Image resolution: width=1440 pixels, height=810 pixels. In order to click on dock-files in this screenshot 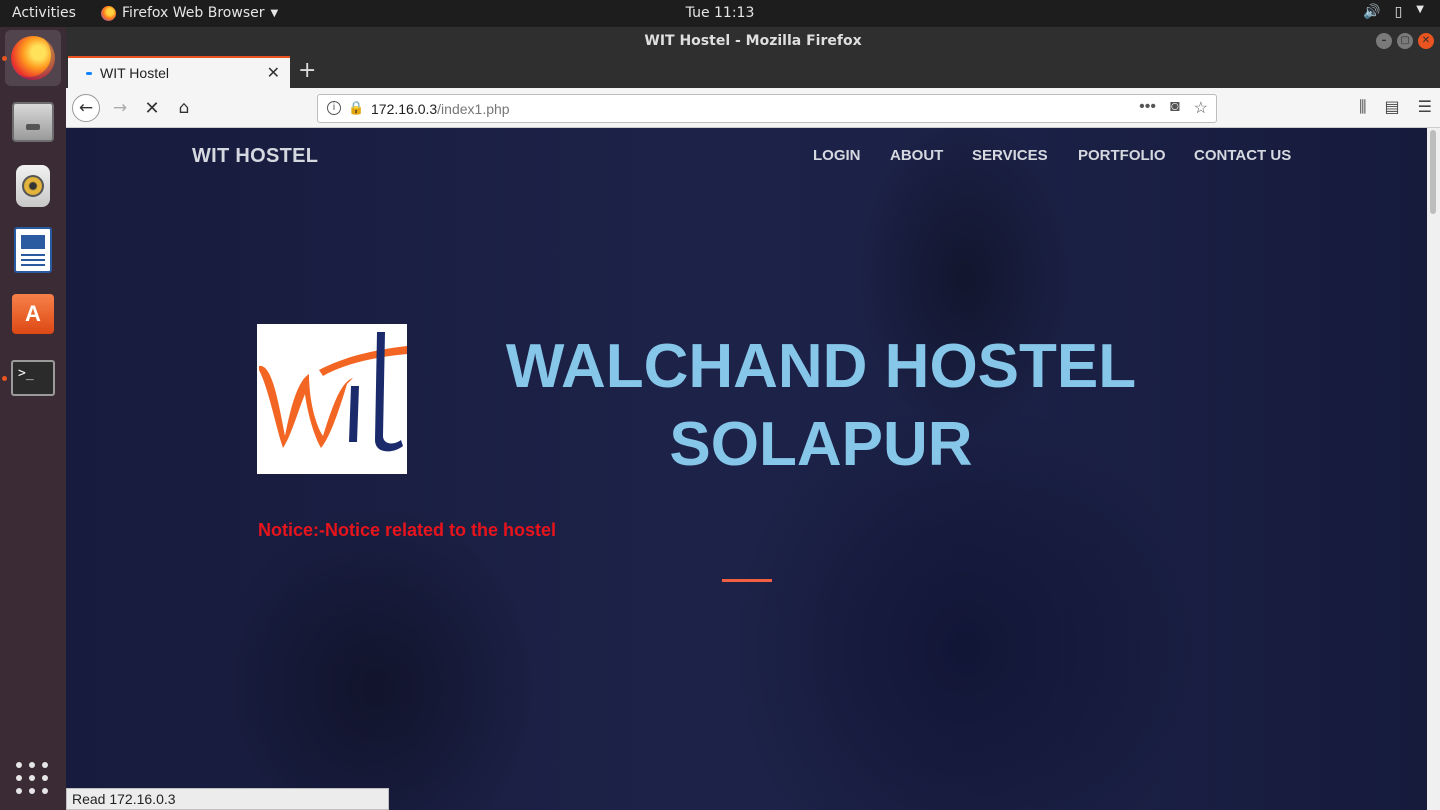, I will do `click(33, 122)`.